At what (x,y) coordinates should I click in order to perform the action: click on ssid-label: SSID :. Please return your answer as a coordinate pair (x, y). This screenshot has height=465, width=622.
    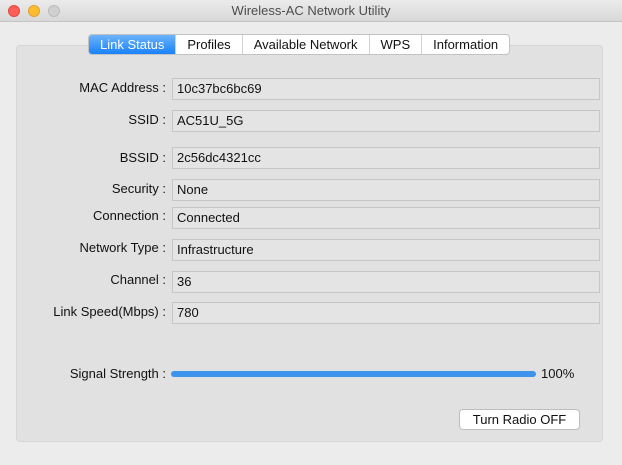
    Looking at the image, I should click on (147, 119).